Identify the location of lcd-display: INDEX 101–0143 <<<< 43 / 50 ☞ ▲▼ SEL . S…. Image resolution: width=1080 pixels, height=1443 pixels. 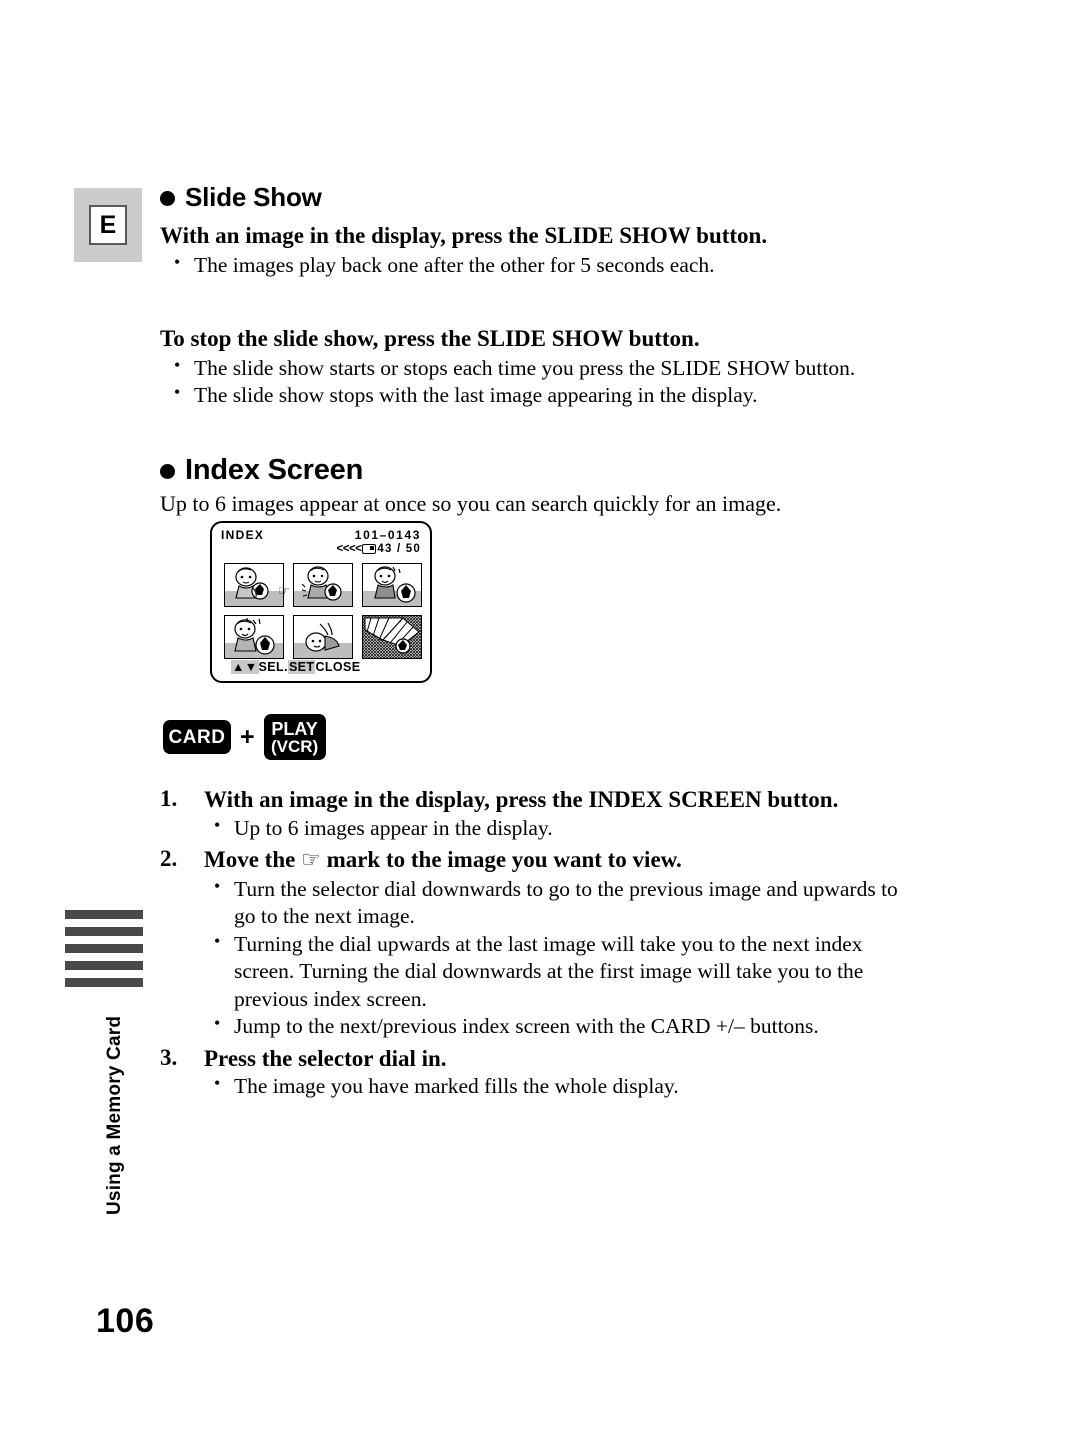
(321, 602).